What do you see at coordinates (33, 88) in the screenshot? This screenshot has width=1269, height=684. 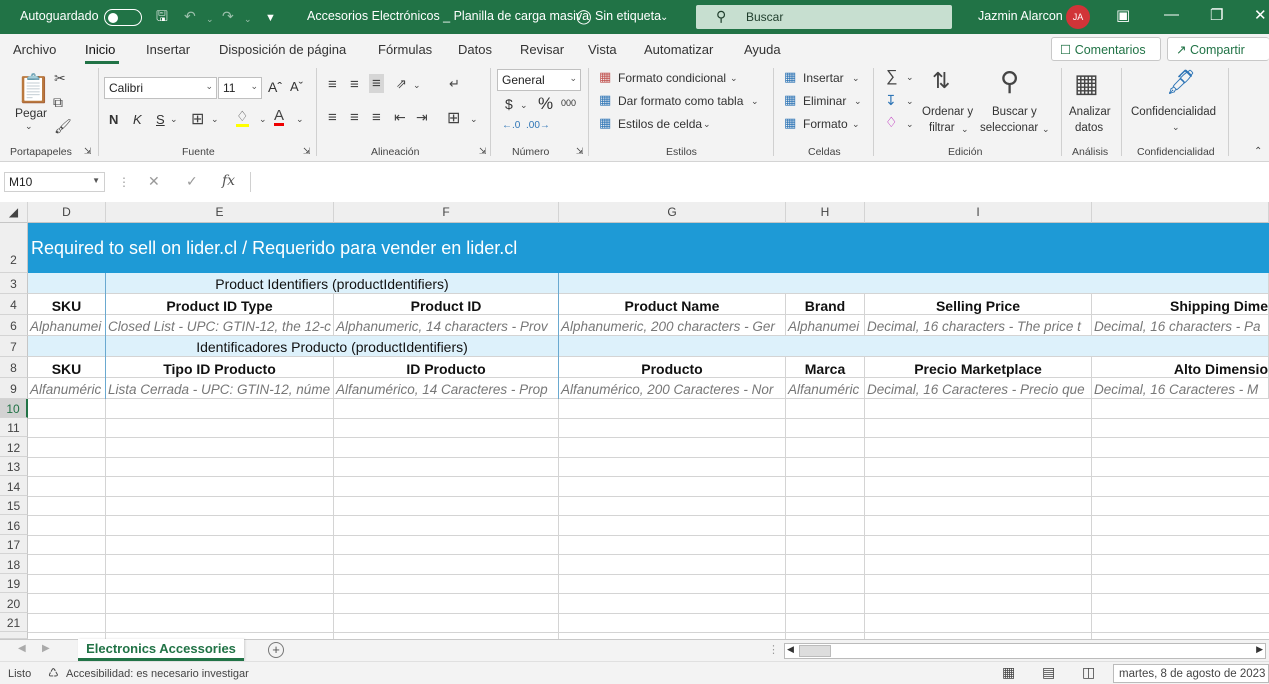 I see `paste-icon: 📋` at bounding box center [33, 88].